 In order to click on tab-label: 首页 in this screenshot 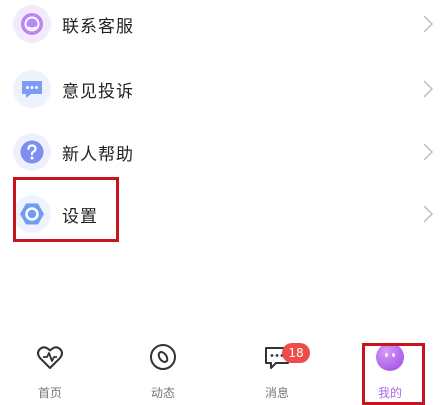, I will do `click(49, 393)`.